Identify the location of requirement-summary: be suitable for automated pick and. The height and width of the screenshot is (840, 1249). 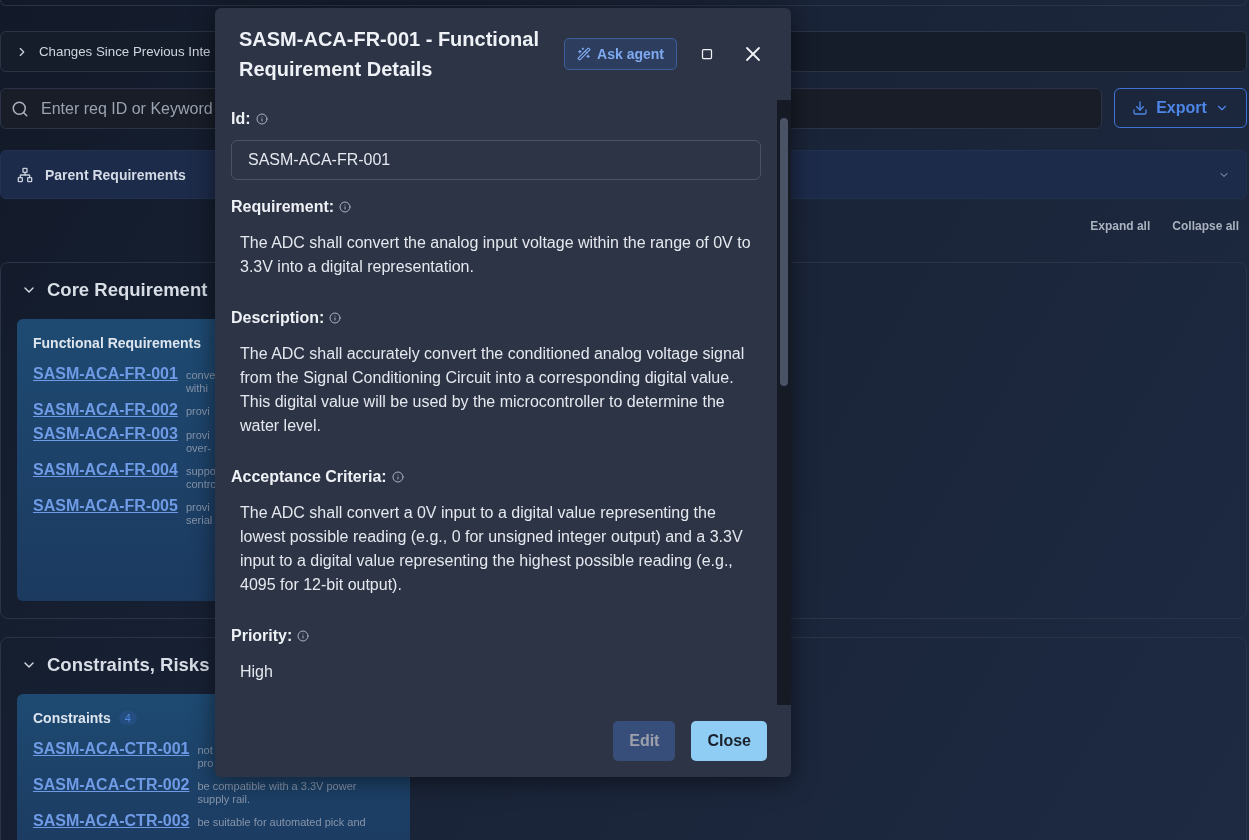
(281, 822).